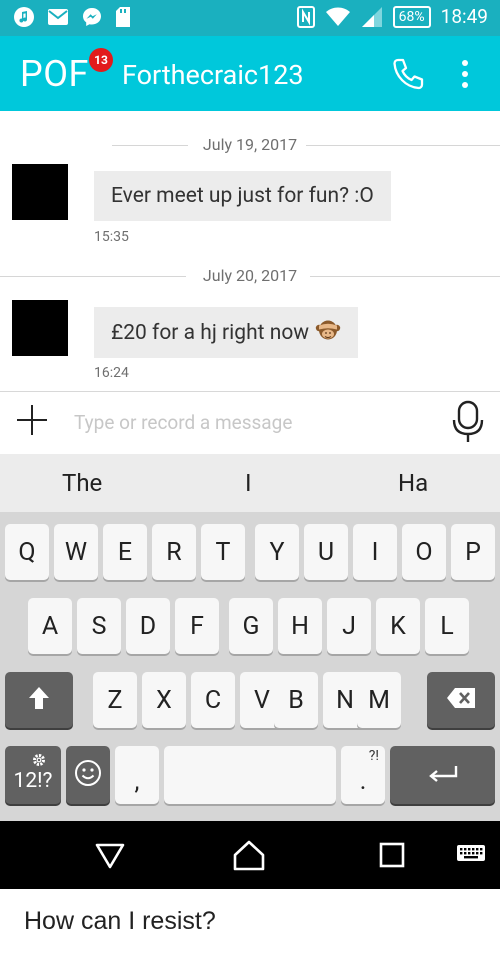 This screenshot has width=500, height=955. Describe the element at coordinates (50, 626) in the screenshot. I see `key-a: A` at that location.